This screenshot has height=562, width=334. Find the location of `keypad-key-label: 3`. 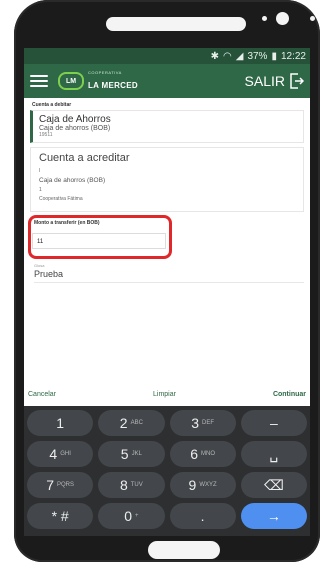

keypad-key-label: 3 is located at coordinates (195, 423).